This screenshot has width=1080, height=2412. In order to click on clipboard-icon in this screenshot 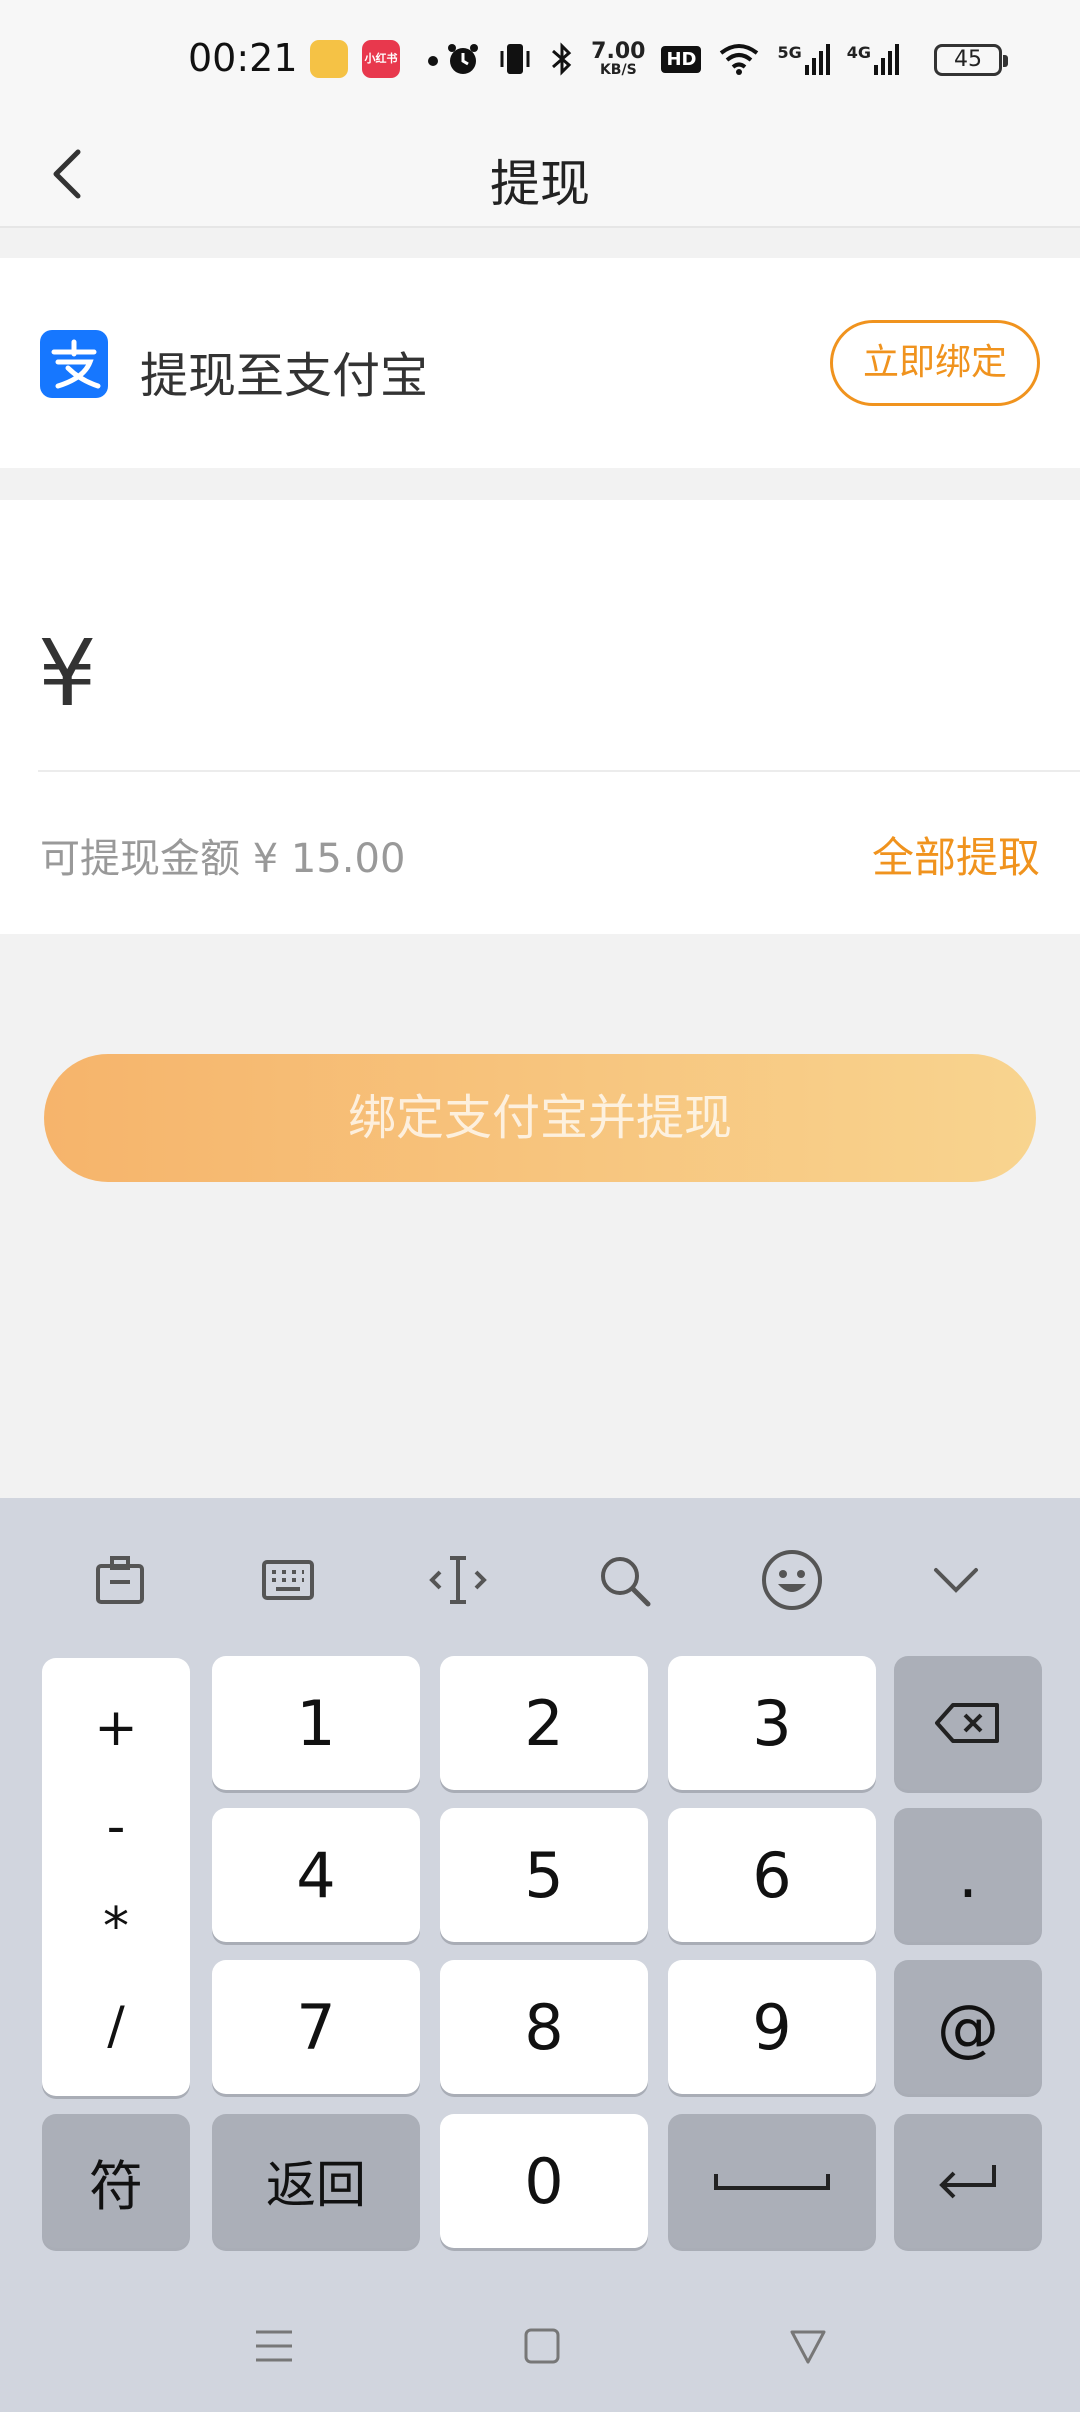, I will do `click(120, 1580)`.